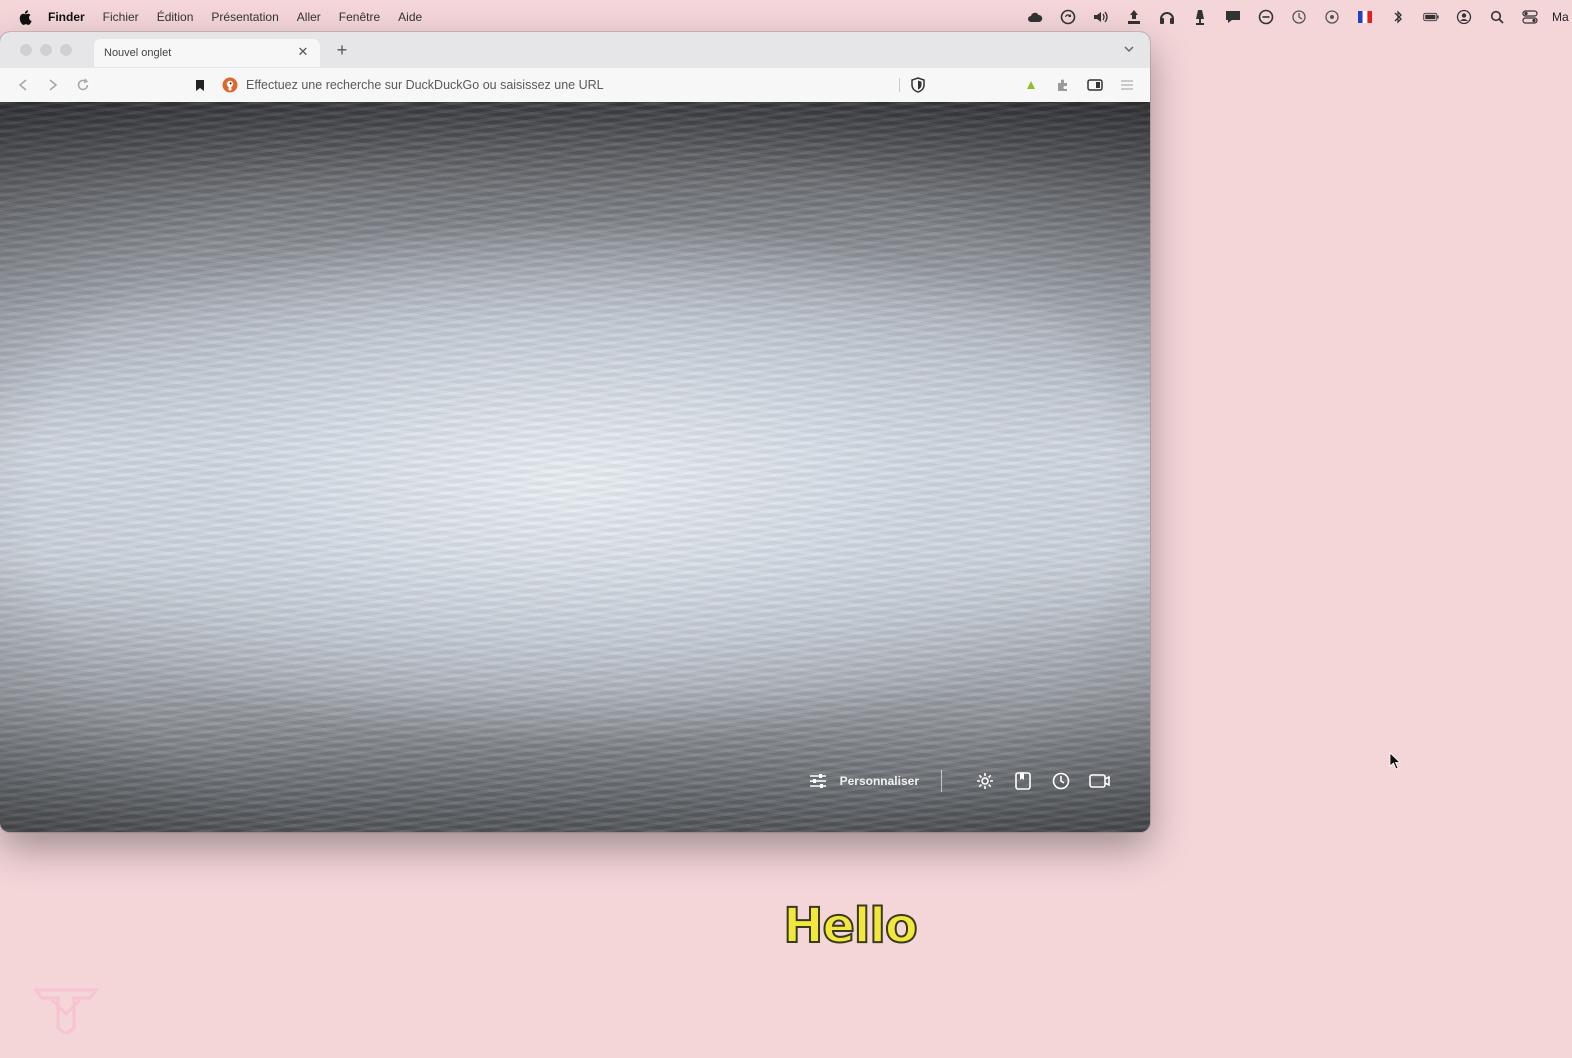  What do you see at coordinates (1035, 17) in the screenshot?
I see `creative-cloud-icon` at bounding box center [1035, 17].